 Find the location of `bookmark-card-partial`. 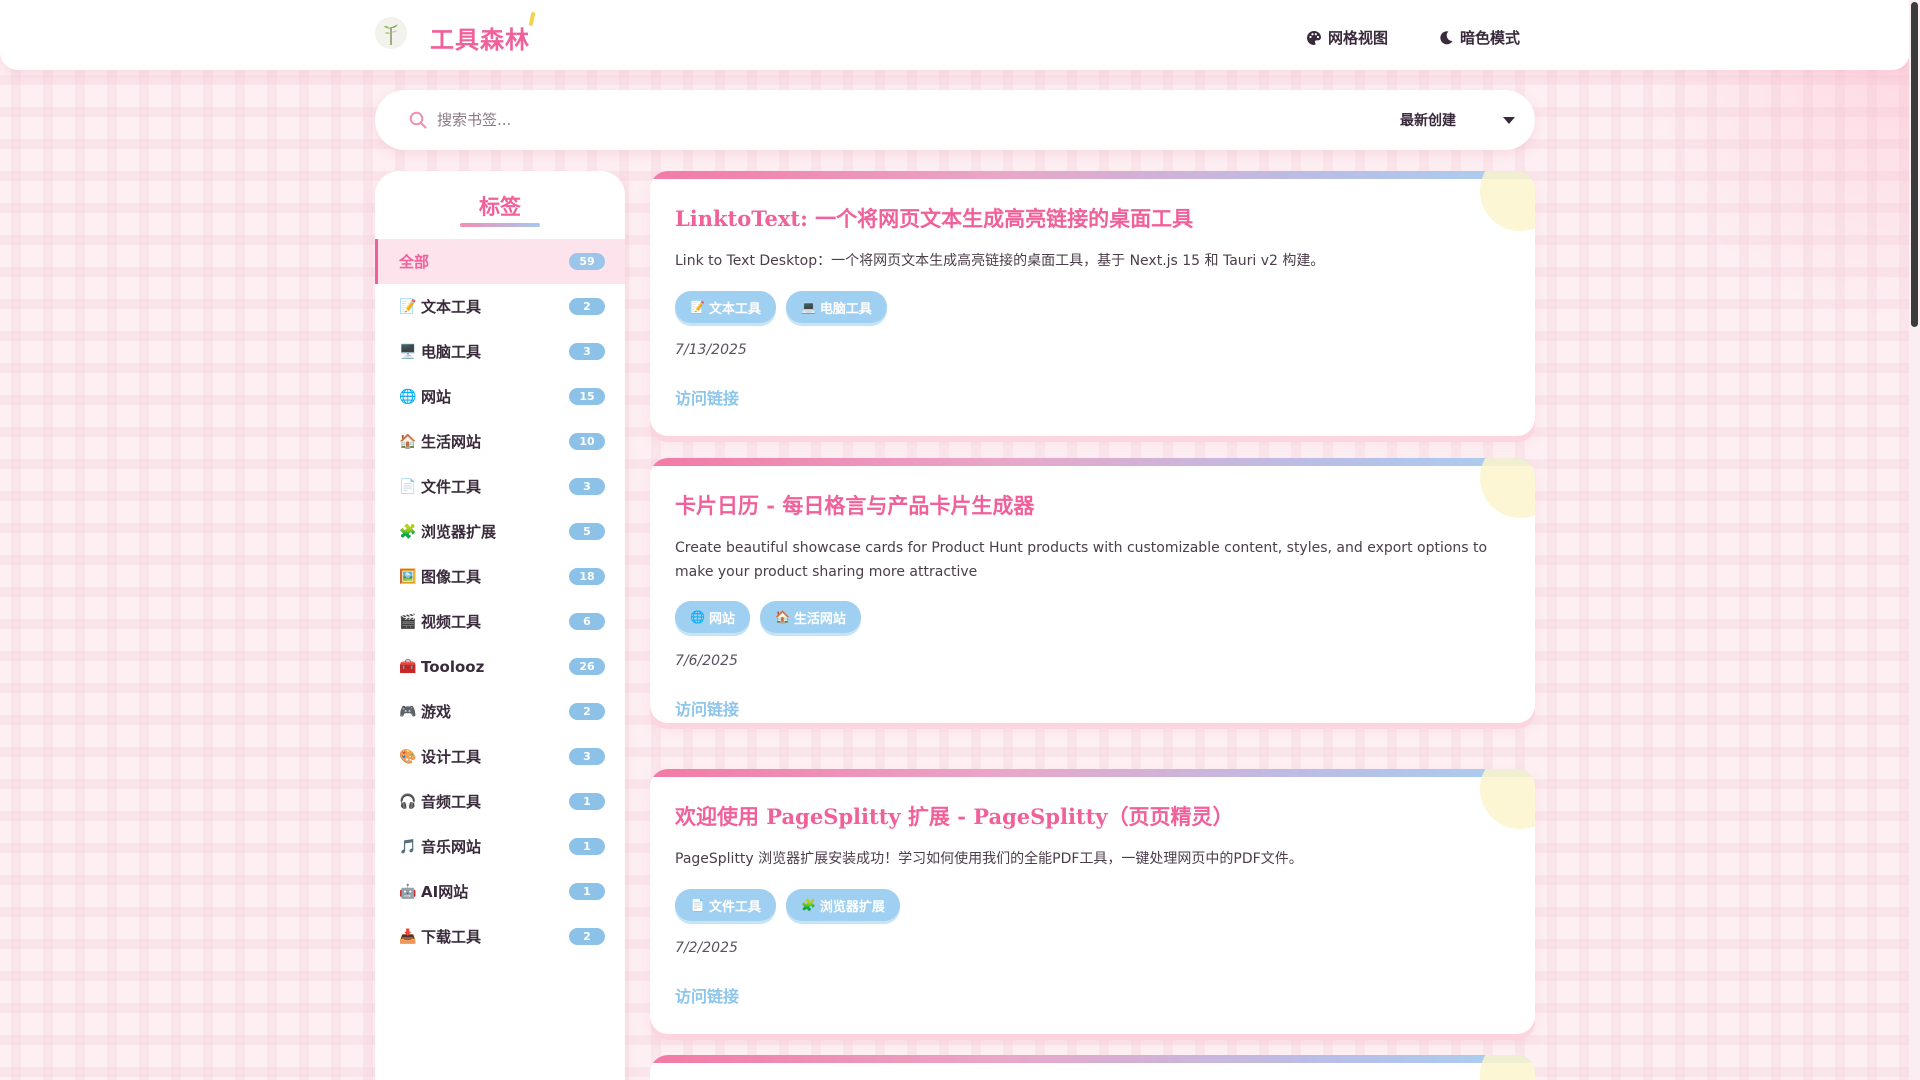

bookmark-card-partial is located at coordinates (1092, 1067).